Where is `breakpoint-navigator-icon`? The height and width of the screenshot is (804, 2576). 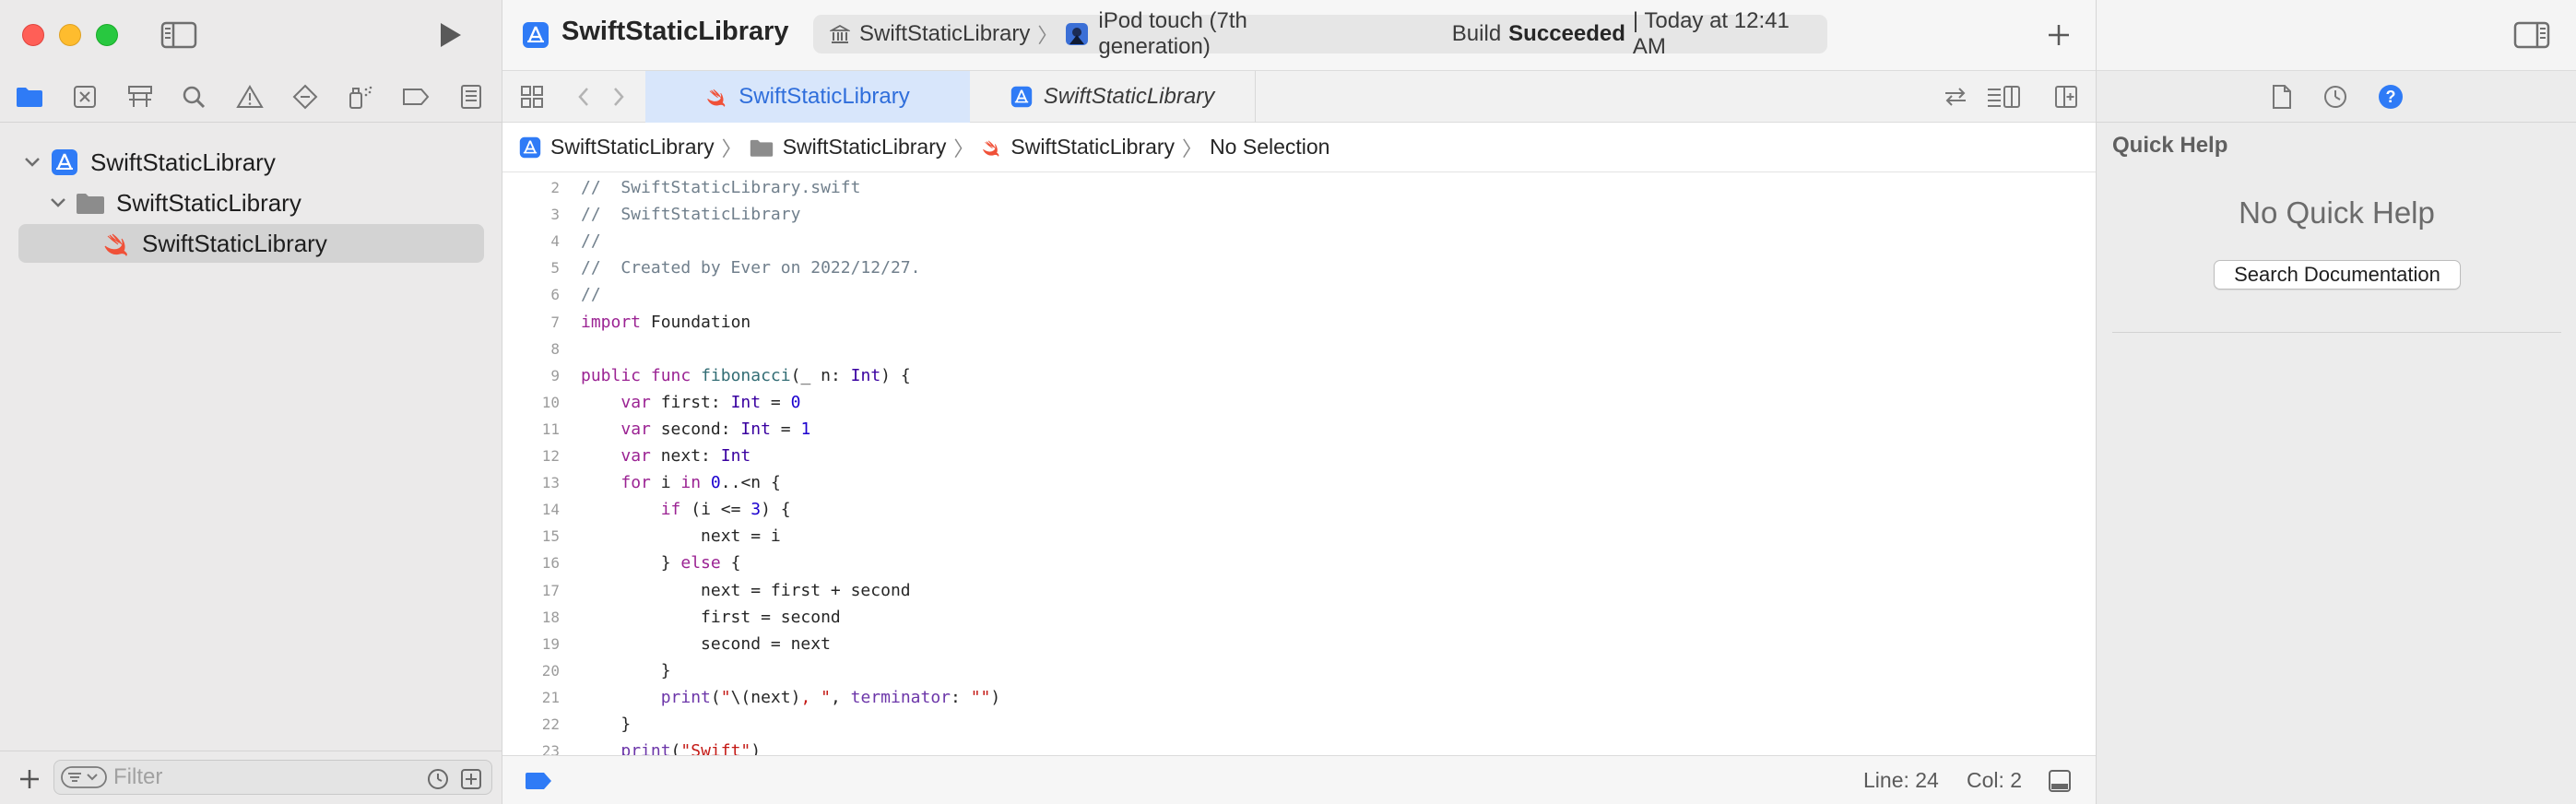 breakpoint-navigator-icon is located at coordinates (415, 96).